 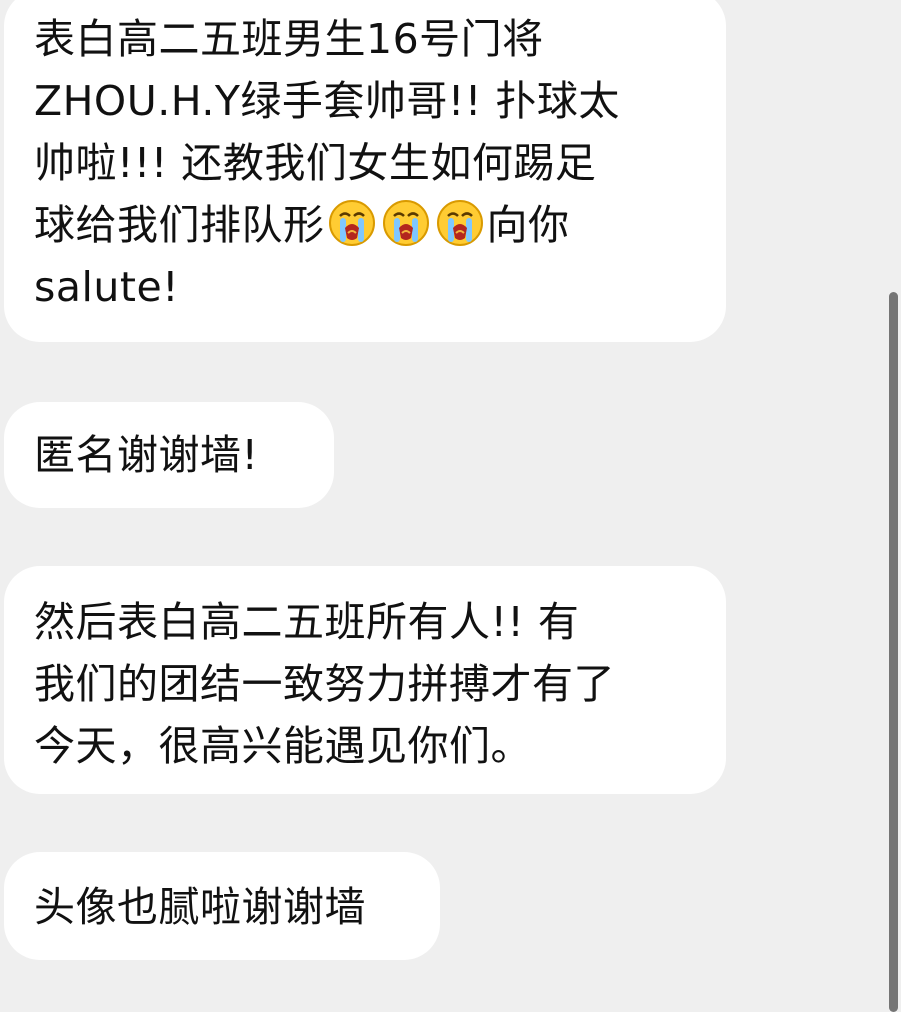 What do you see at coordinates (200, 907) in the screenshot?
I see `message-line: 头像也腻啦谢谢墙` at bounding box center [200, 907].